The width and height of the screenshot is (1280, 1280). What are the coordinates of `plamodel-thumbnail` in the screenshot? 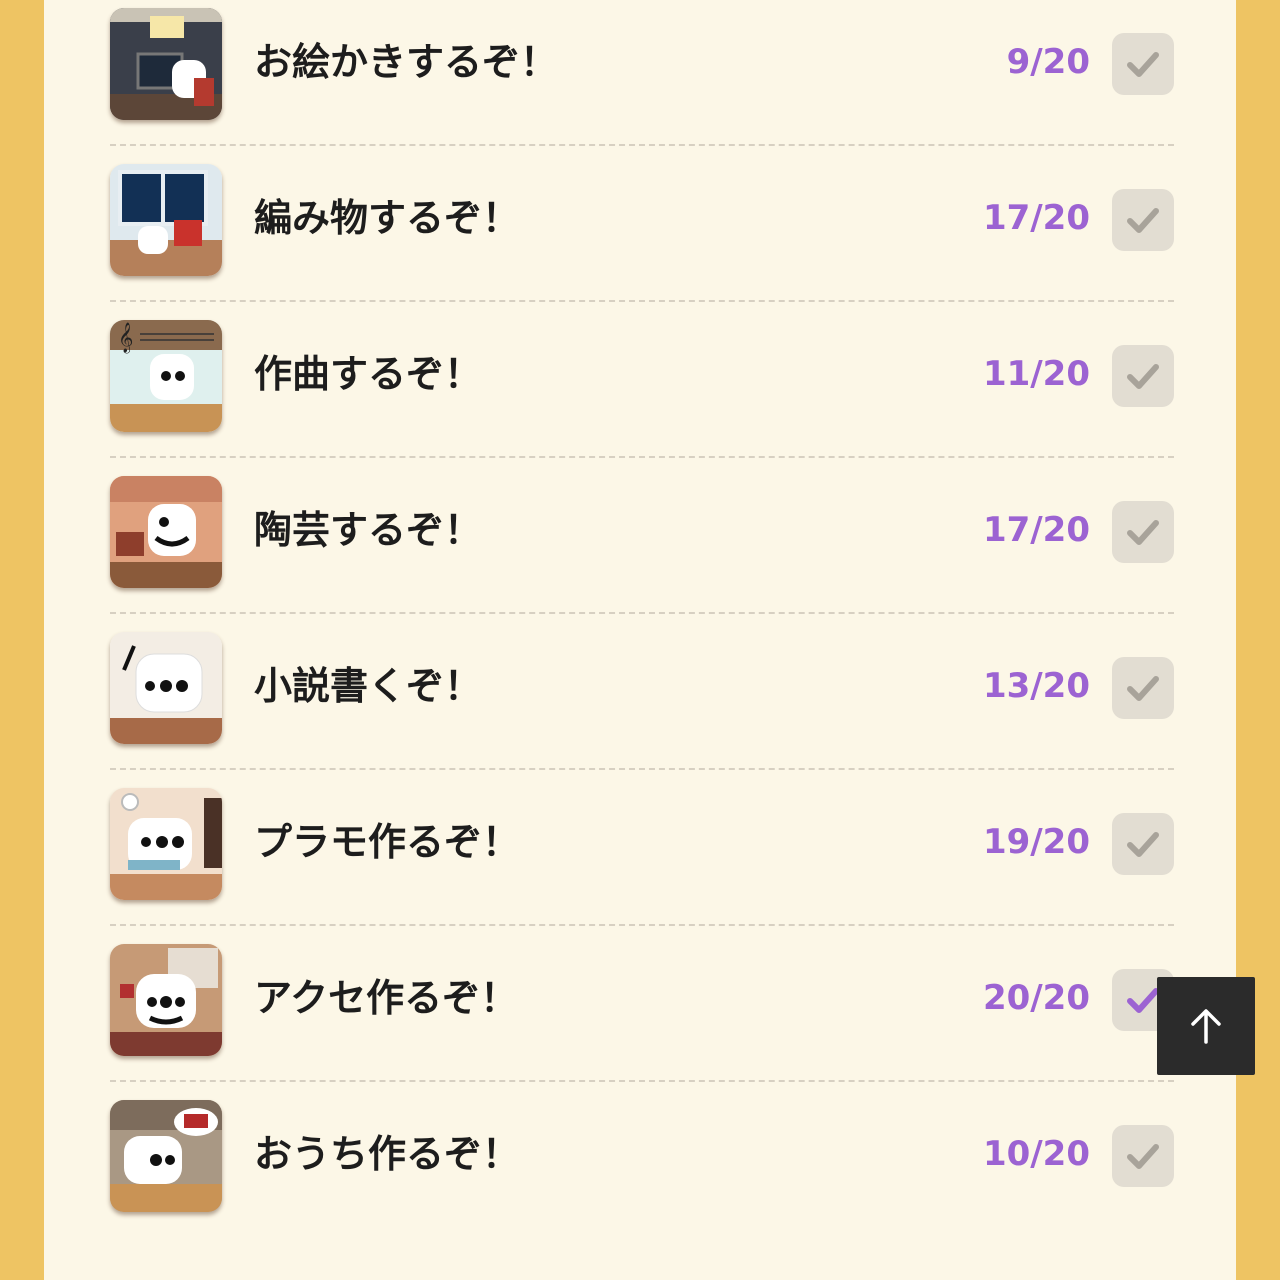 It's located at (166, 844).